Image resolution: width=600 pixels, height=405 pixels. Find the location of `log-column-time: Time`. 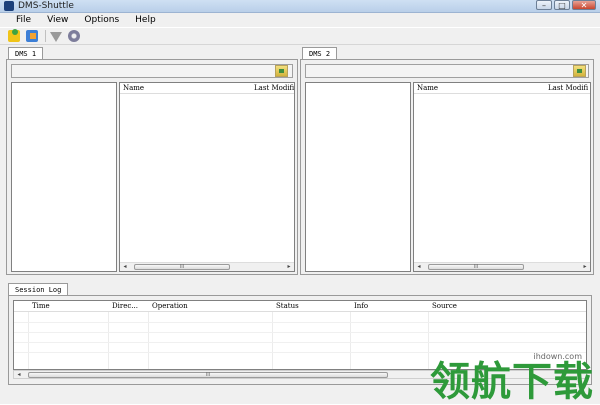

log-column-time: Time is located at coordinates (41, 306).